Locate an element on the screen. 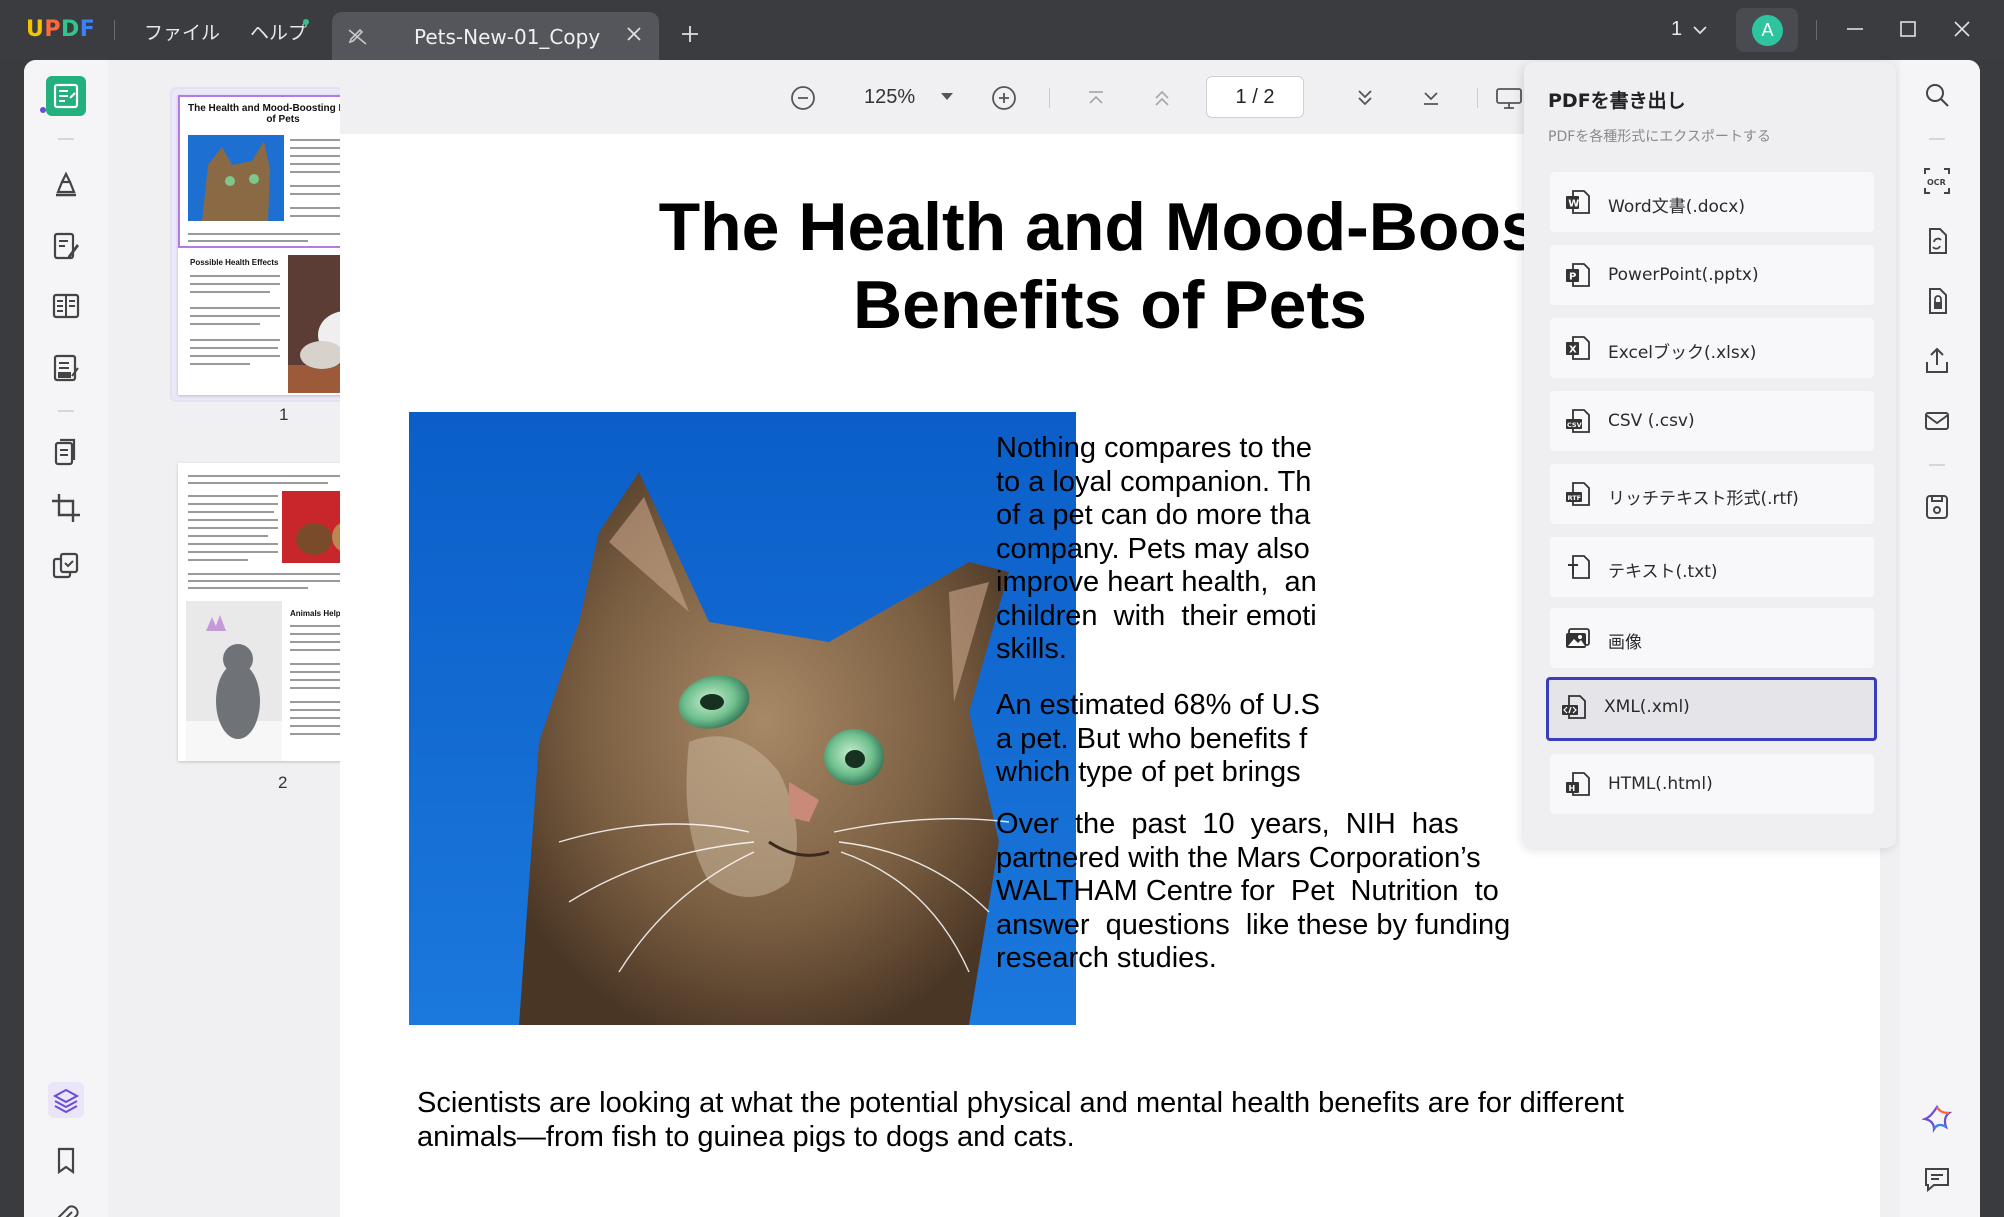  save-icon is located at coordinates (1937, 507).